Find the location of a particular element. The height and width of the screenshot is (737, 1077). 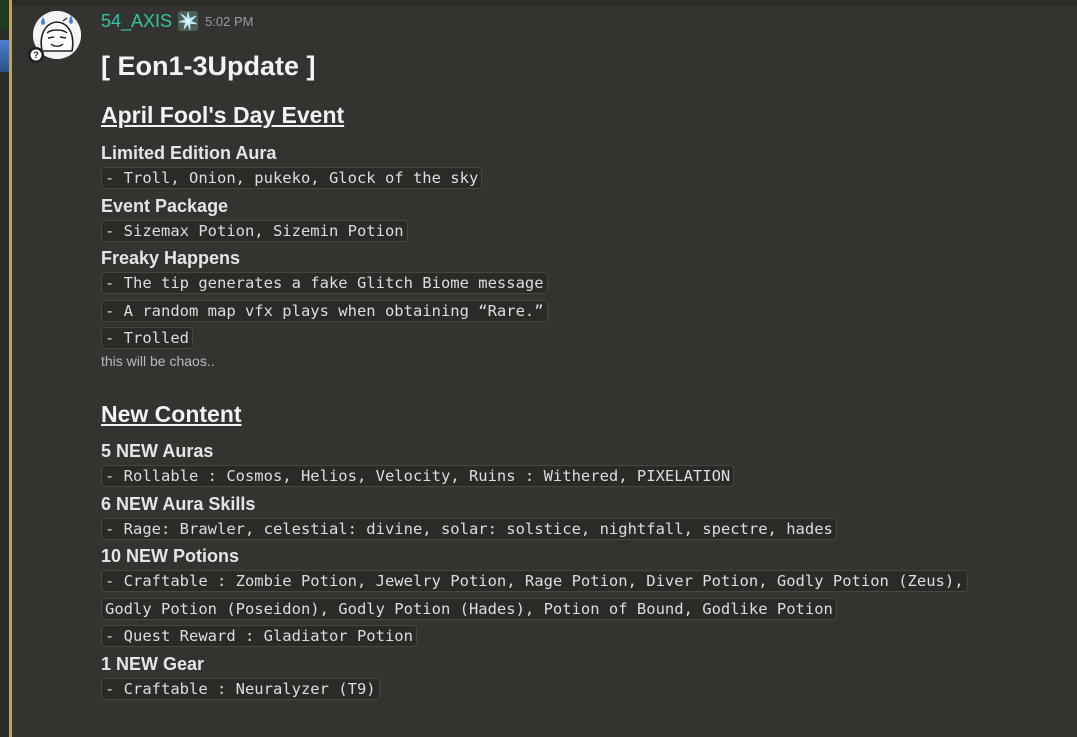

username: 54_AXIS is located at coordinates (136, 21).